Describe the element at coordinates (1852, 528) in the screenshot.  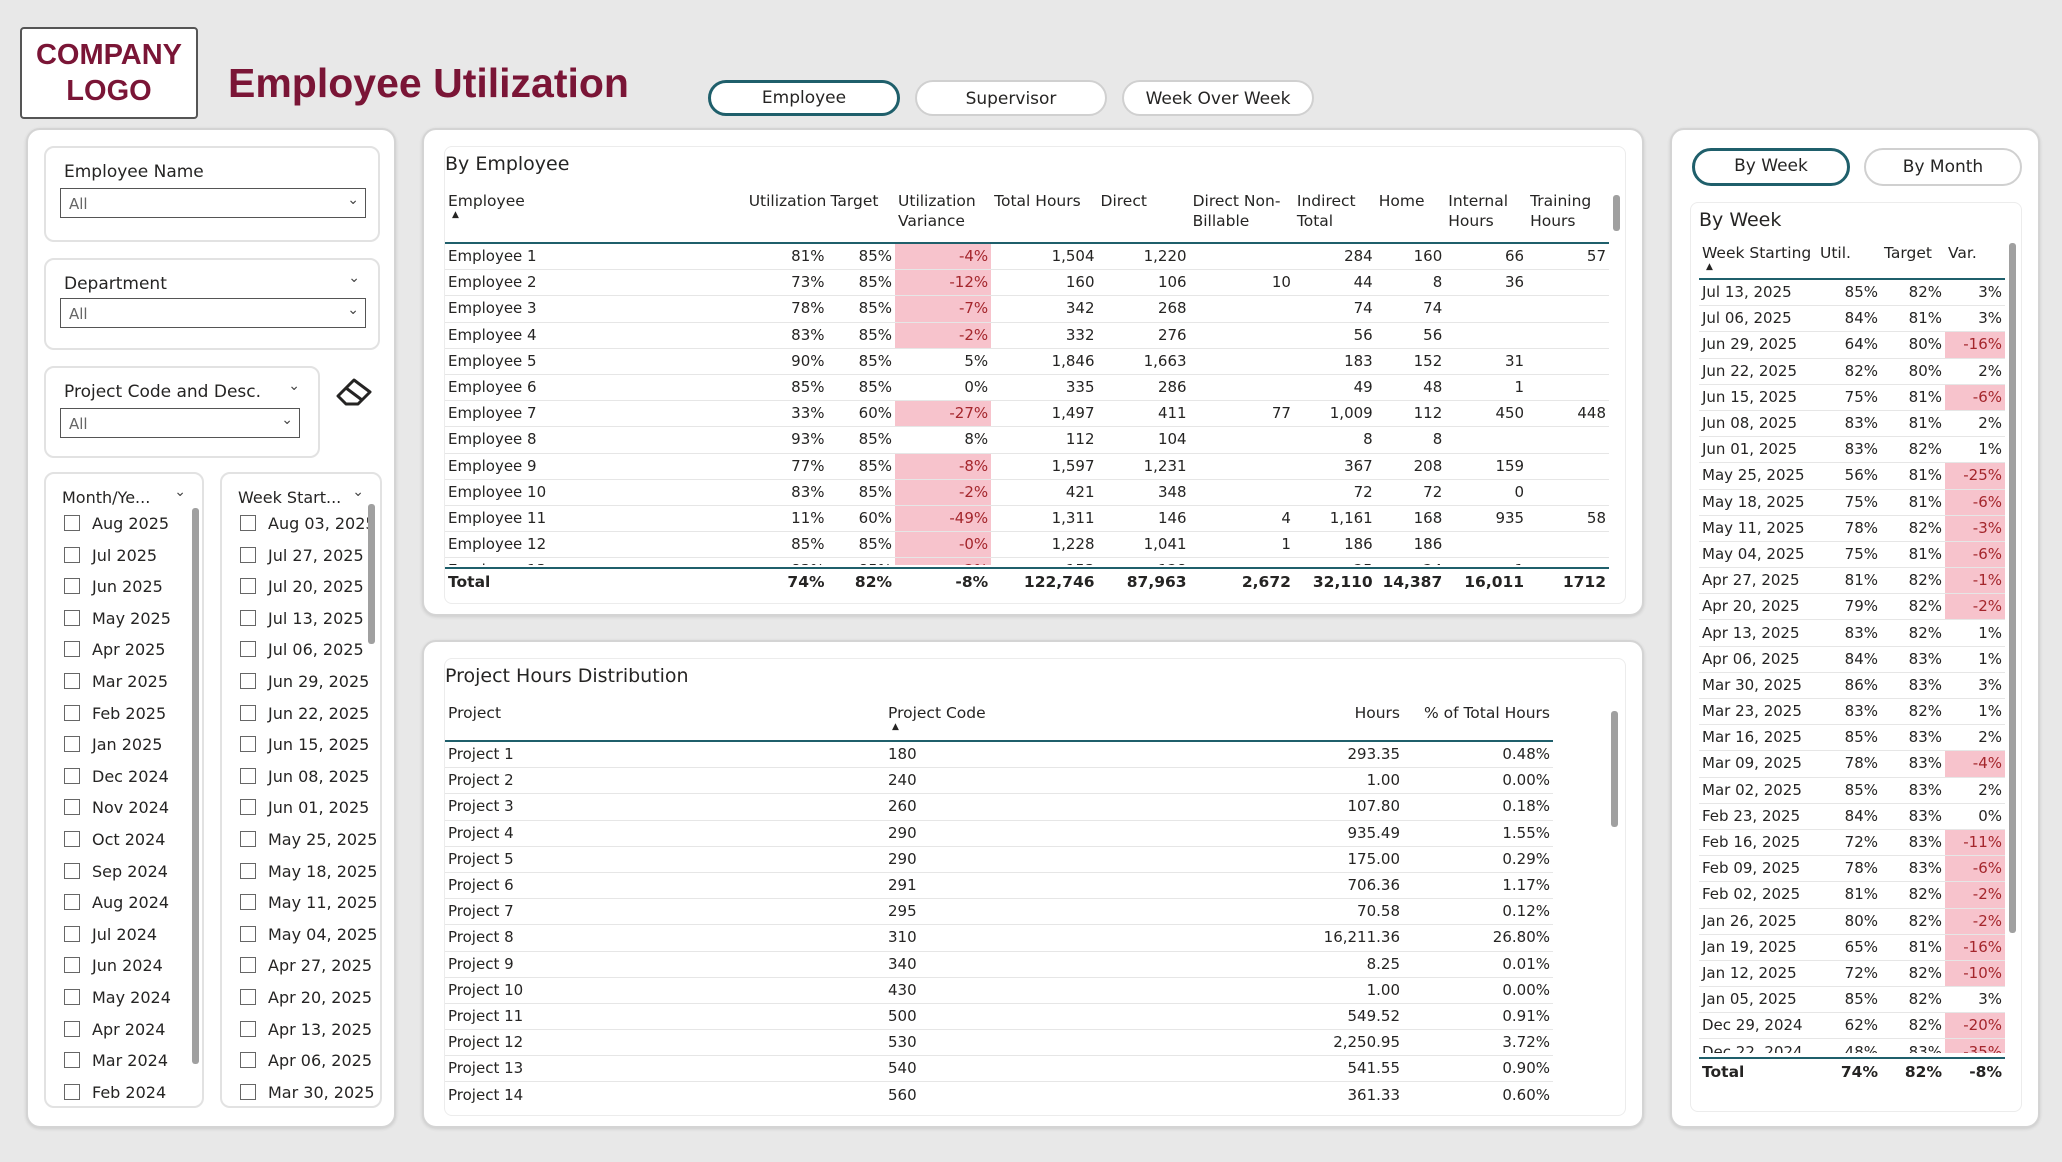
I see `table-row: May 11, 2025 78% 82% -3%` at that location.